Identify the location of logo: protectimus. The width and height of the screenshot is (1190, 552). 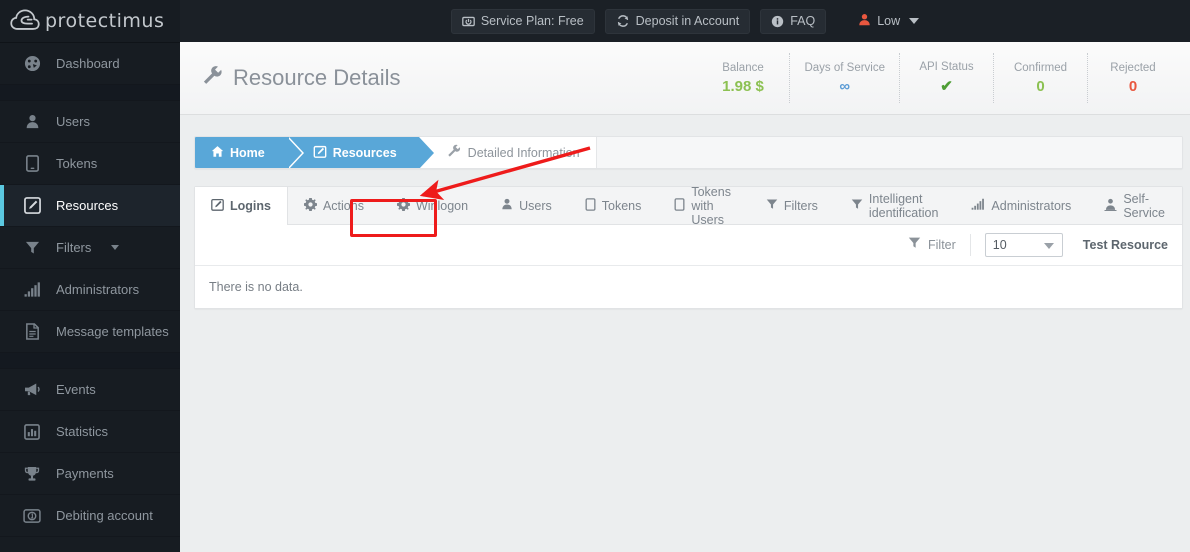
(87, 21).